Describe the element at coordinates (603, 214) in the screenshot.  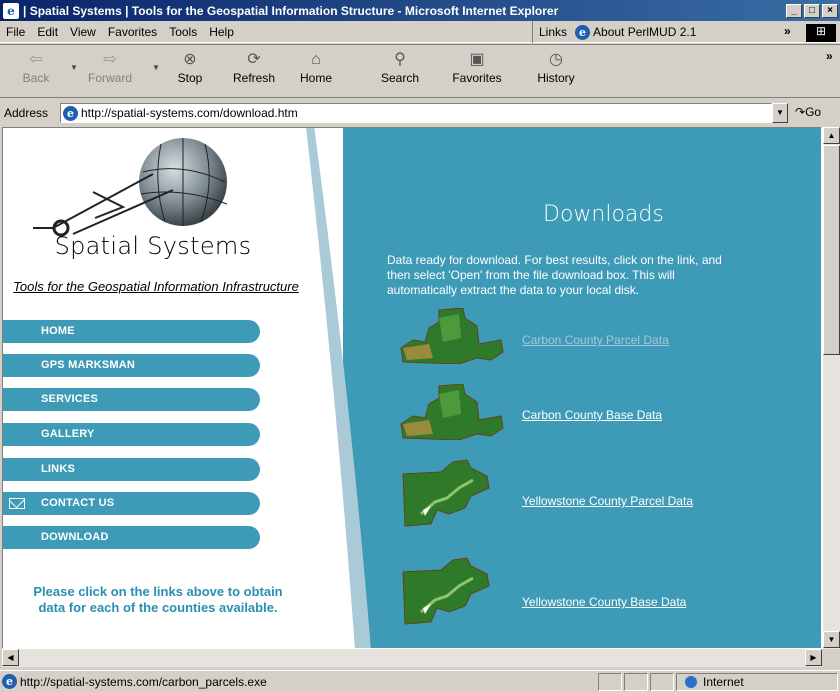
I see `page-heading: Downloads` at that location.